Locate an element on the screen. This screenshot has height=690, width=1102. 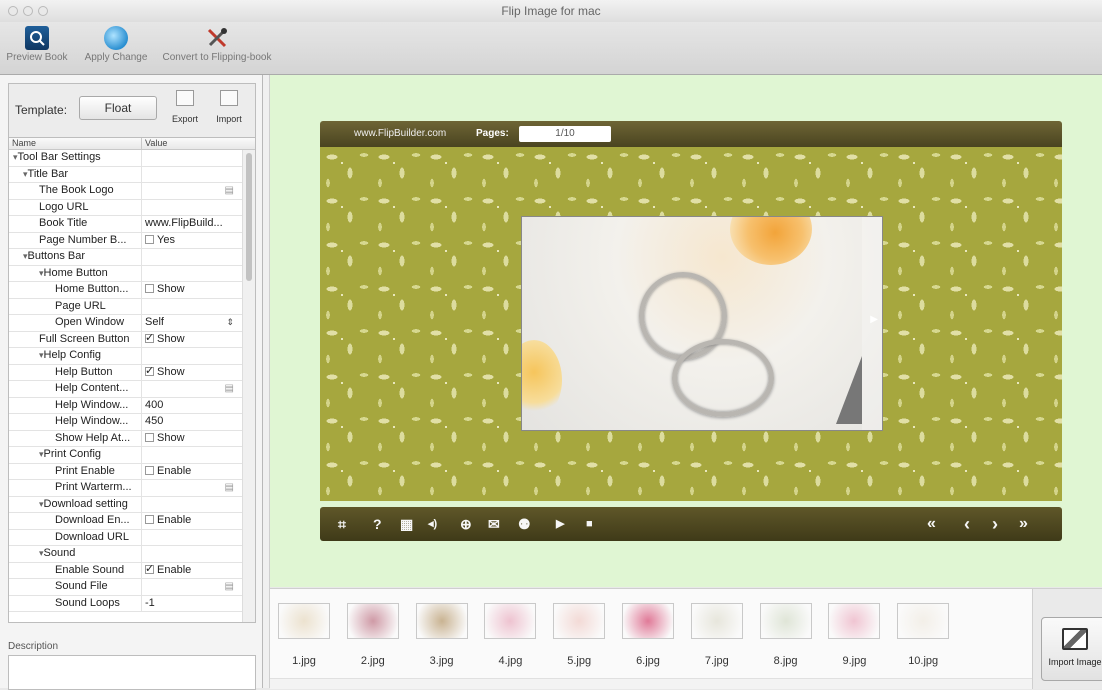
book-page-image: ▶ is located at coordinates (702, 323).